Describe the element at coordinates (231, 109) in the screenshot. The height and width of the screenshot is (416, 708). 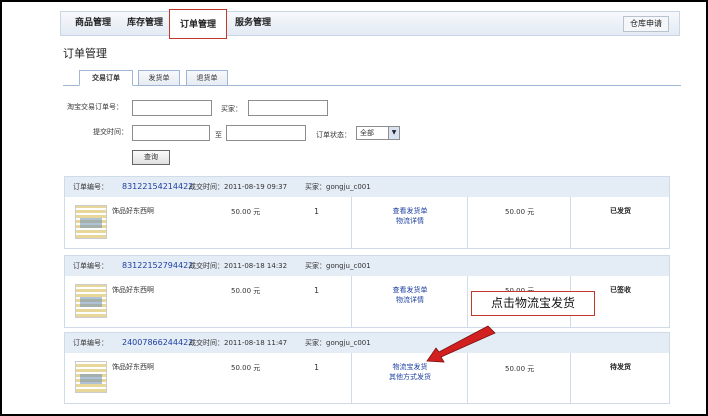
I see `buyer-label: 买家：` at that location.